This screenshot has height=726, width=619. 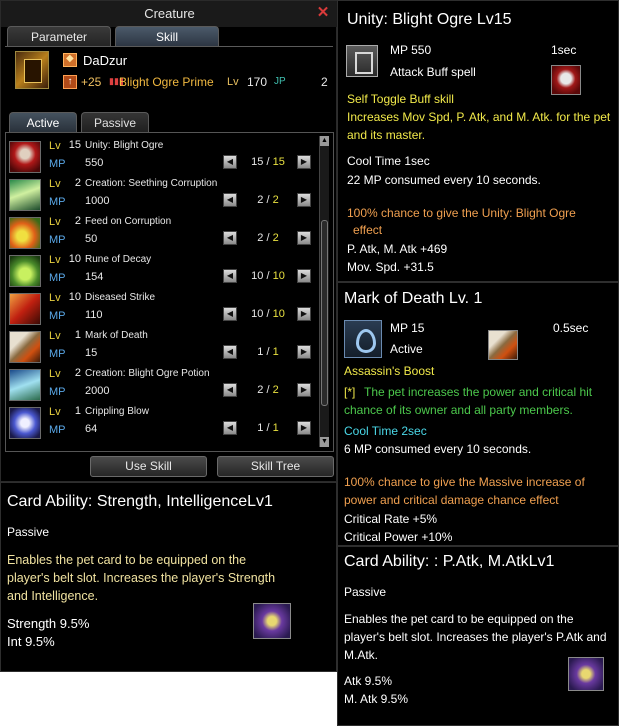 I want to click on use-skill-button: Use Skill, so click(x=148, y=466).